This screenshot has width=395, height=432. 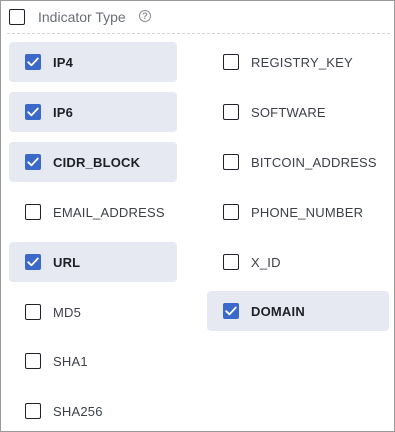 What do you see at coordinates (67, 262) in the screenshot?
I see `option-label: URL` at bounding box center [67, 262].